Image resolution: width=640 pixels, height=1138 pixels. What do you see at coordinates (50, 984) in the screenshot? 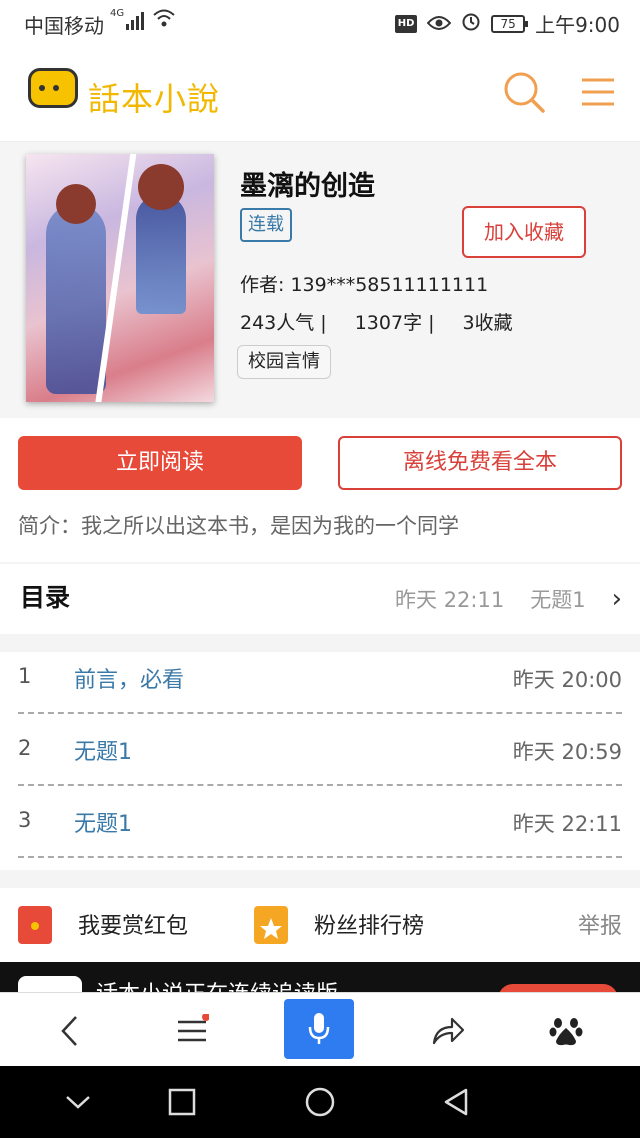
I see `app-icon` at bounding box center [50, 984].